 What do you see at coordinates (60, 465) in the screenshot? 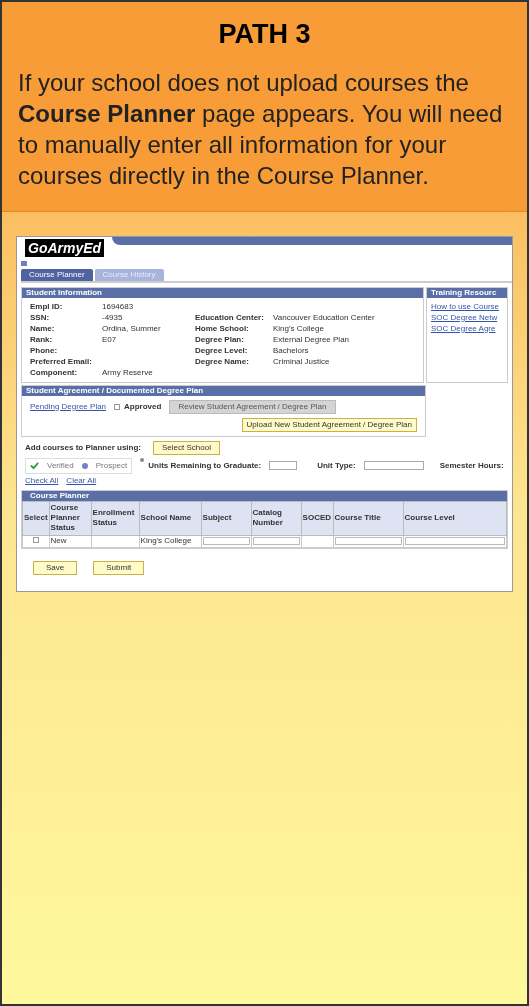
I see `option-label: Verified` at bounding box center [60, 465].